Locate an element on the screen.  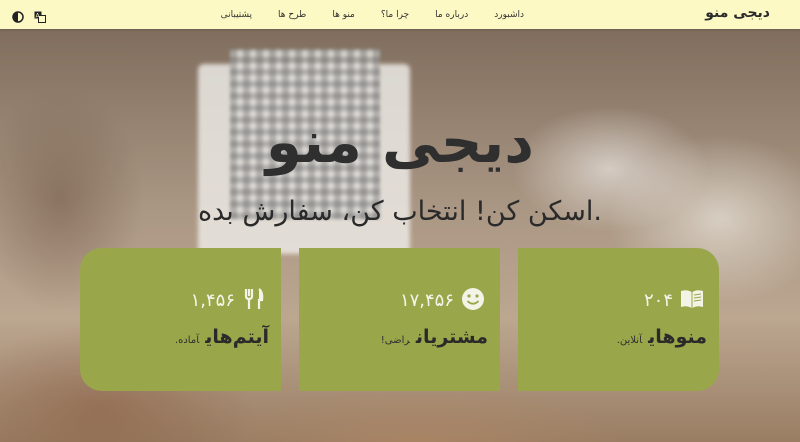
smile-icon is located at coordinates (473, 299).